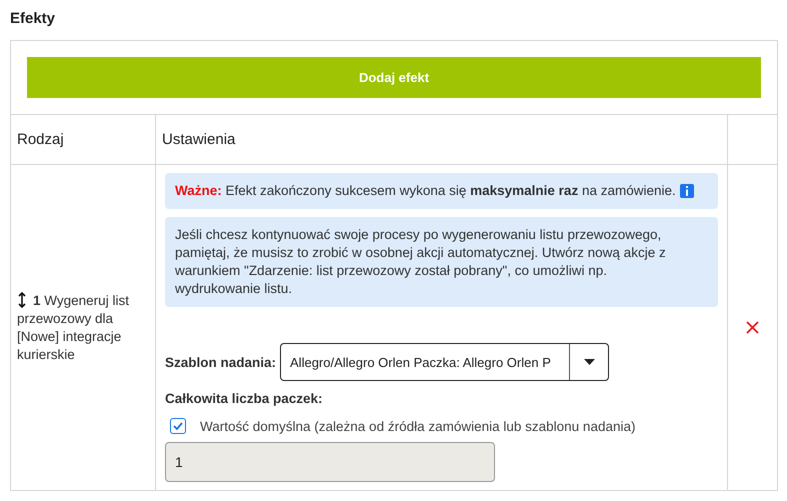 The height and width of the screenshot is (501, 787). Describe the element at coordinates (73, 328) in the screenshot. I see `effect-name: 1 Wygeneruj list przewozowy dla [Nowe] integracje kurierskie` at that location.